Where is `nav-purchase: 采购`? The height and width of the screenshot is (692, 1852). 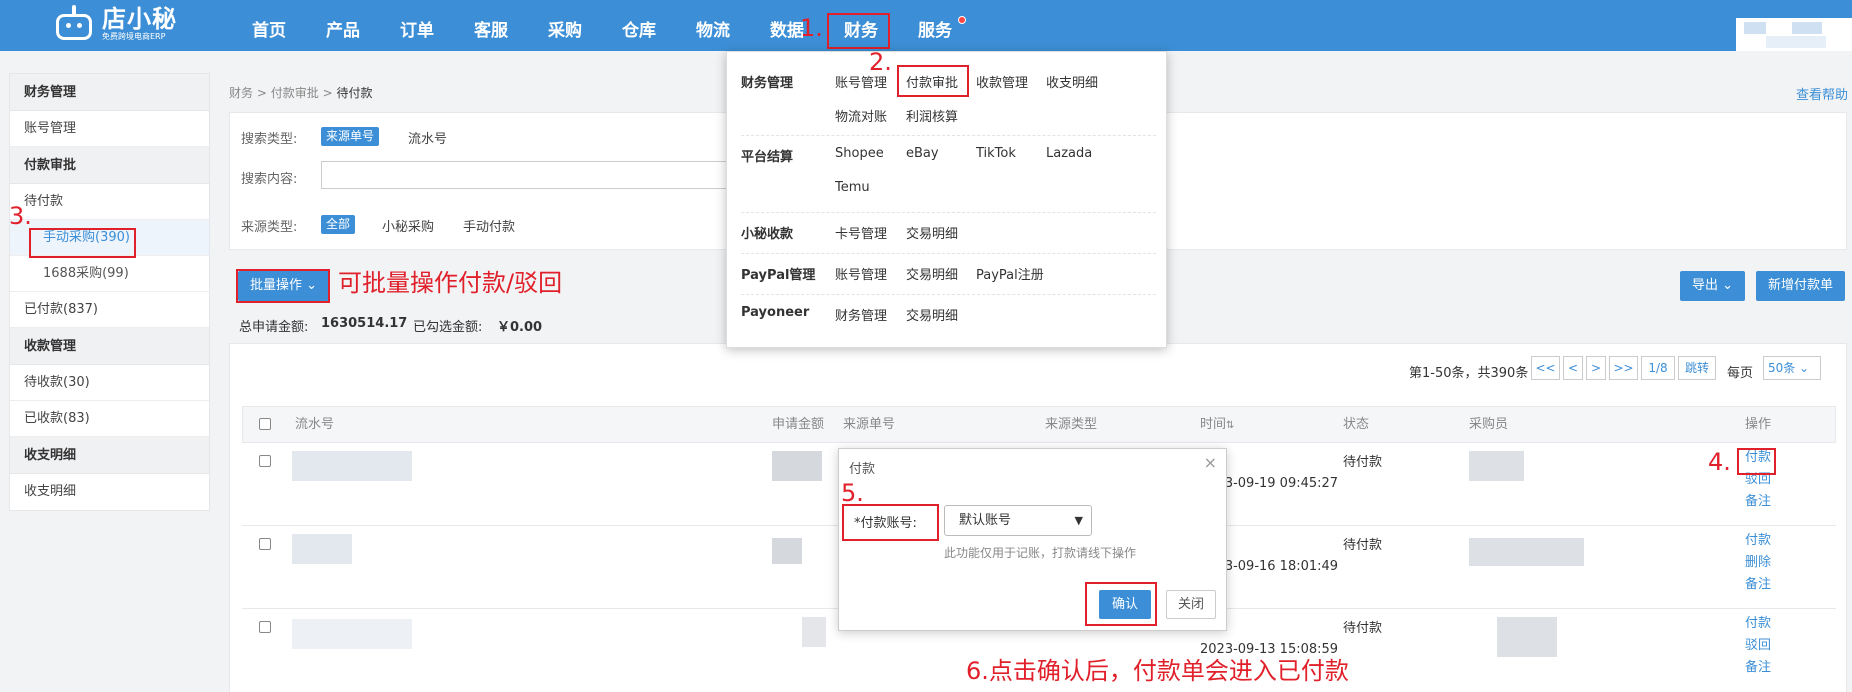 nav-purchase: 采购 is located at coordinates (565, 25).